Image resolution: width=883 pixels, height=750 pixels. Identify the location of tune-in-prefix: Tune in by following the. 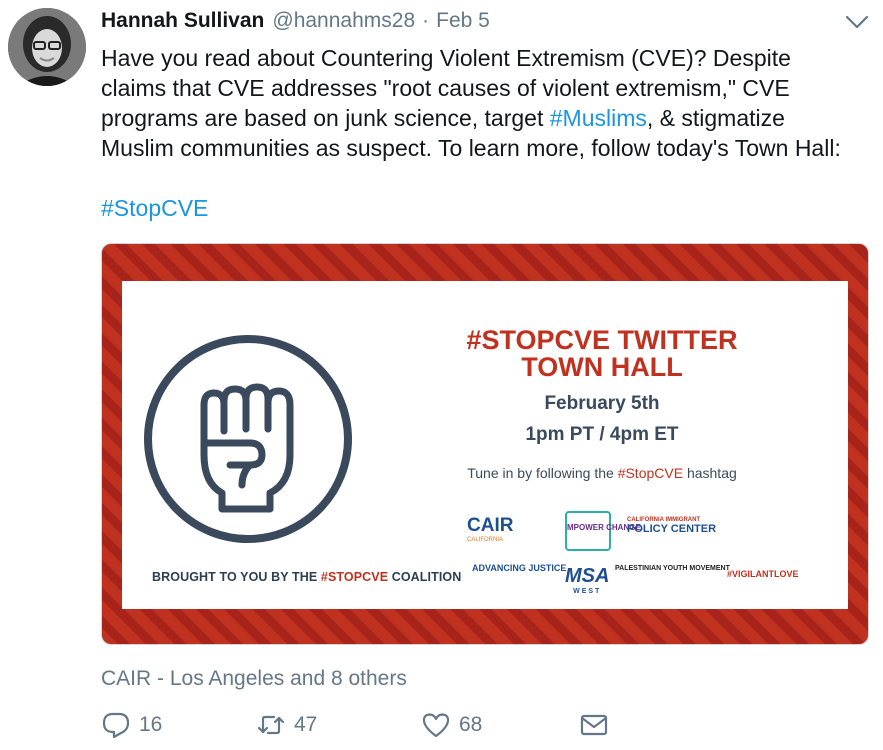
(542, 473).